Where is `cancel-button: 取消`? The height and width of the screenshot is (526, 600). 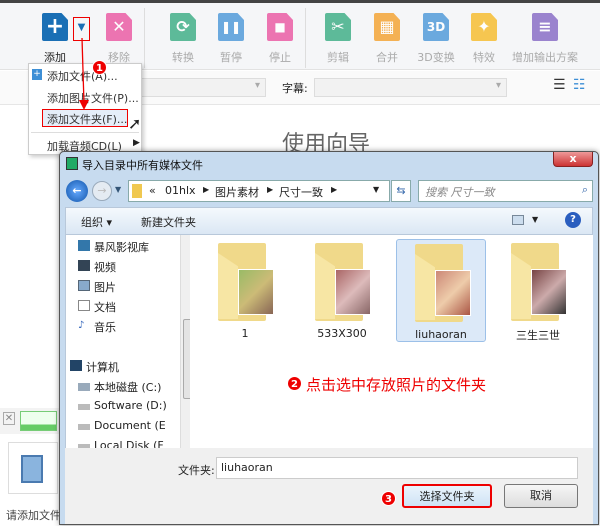 cancel-button: 取消 is located at coordinates (541, 496).